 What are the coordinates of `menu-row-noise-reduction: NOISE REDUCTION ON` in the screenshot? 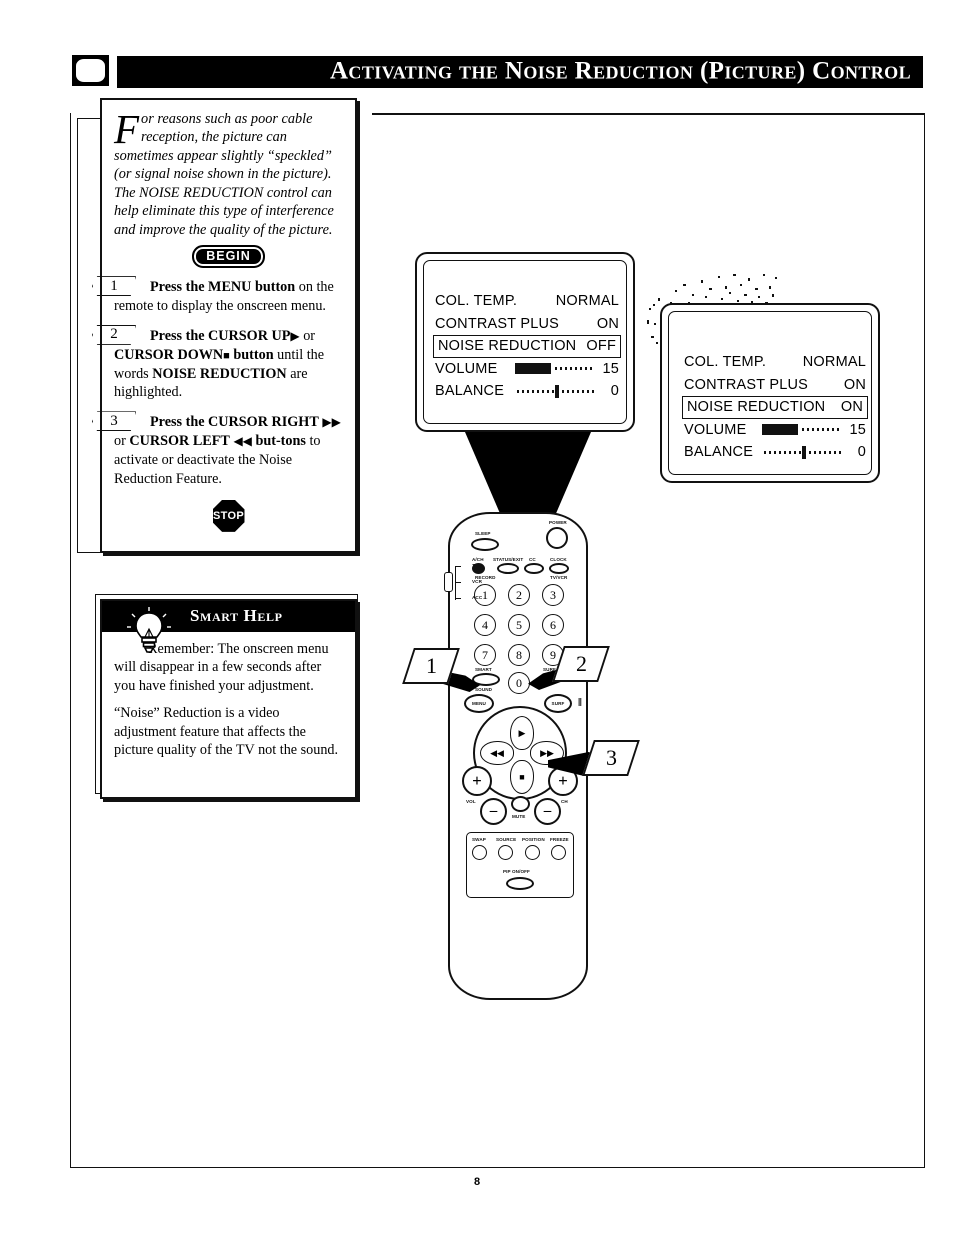 It's located at (775, 407).